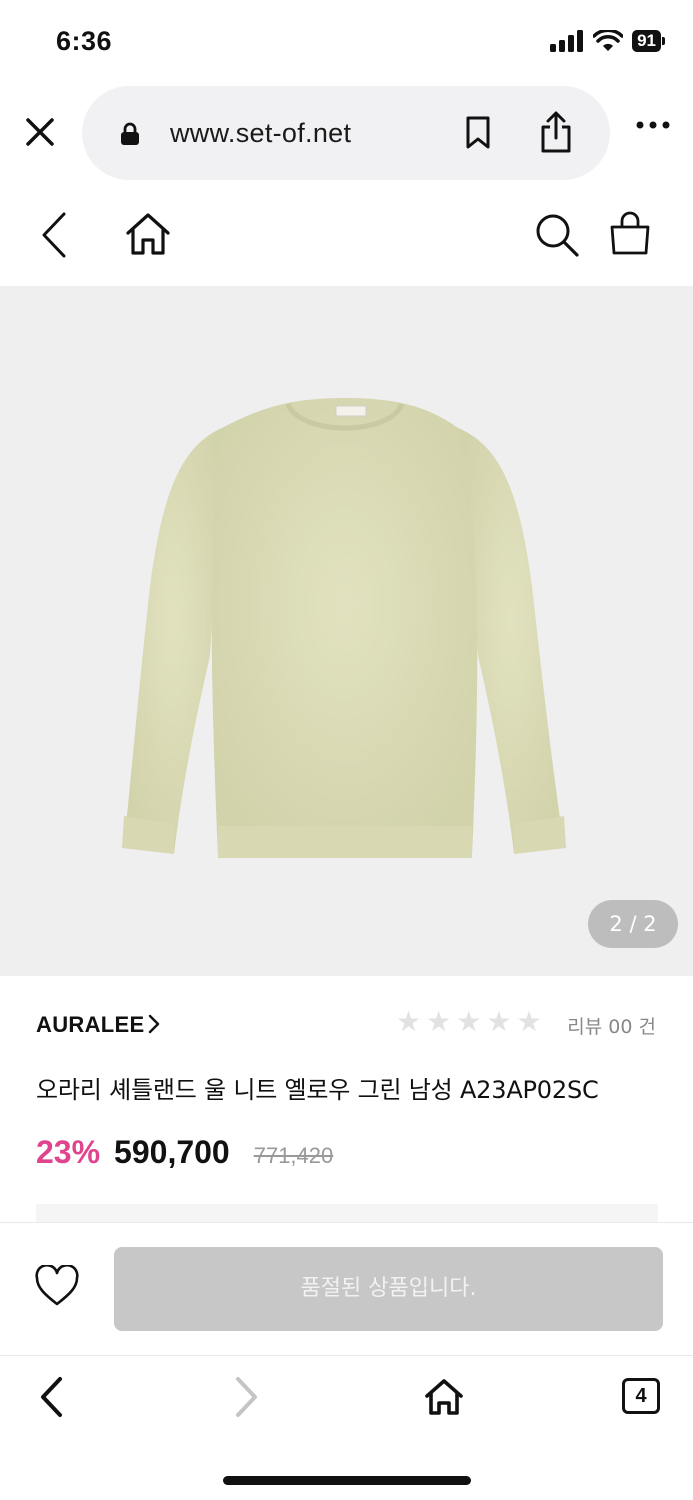 The image size is (693, 1500). I want to click on bookmark-icon, so click(478, 133).